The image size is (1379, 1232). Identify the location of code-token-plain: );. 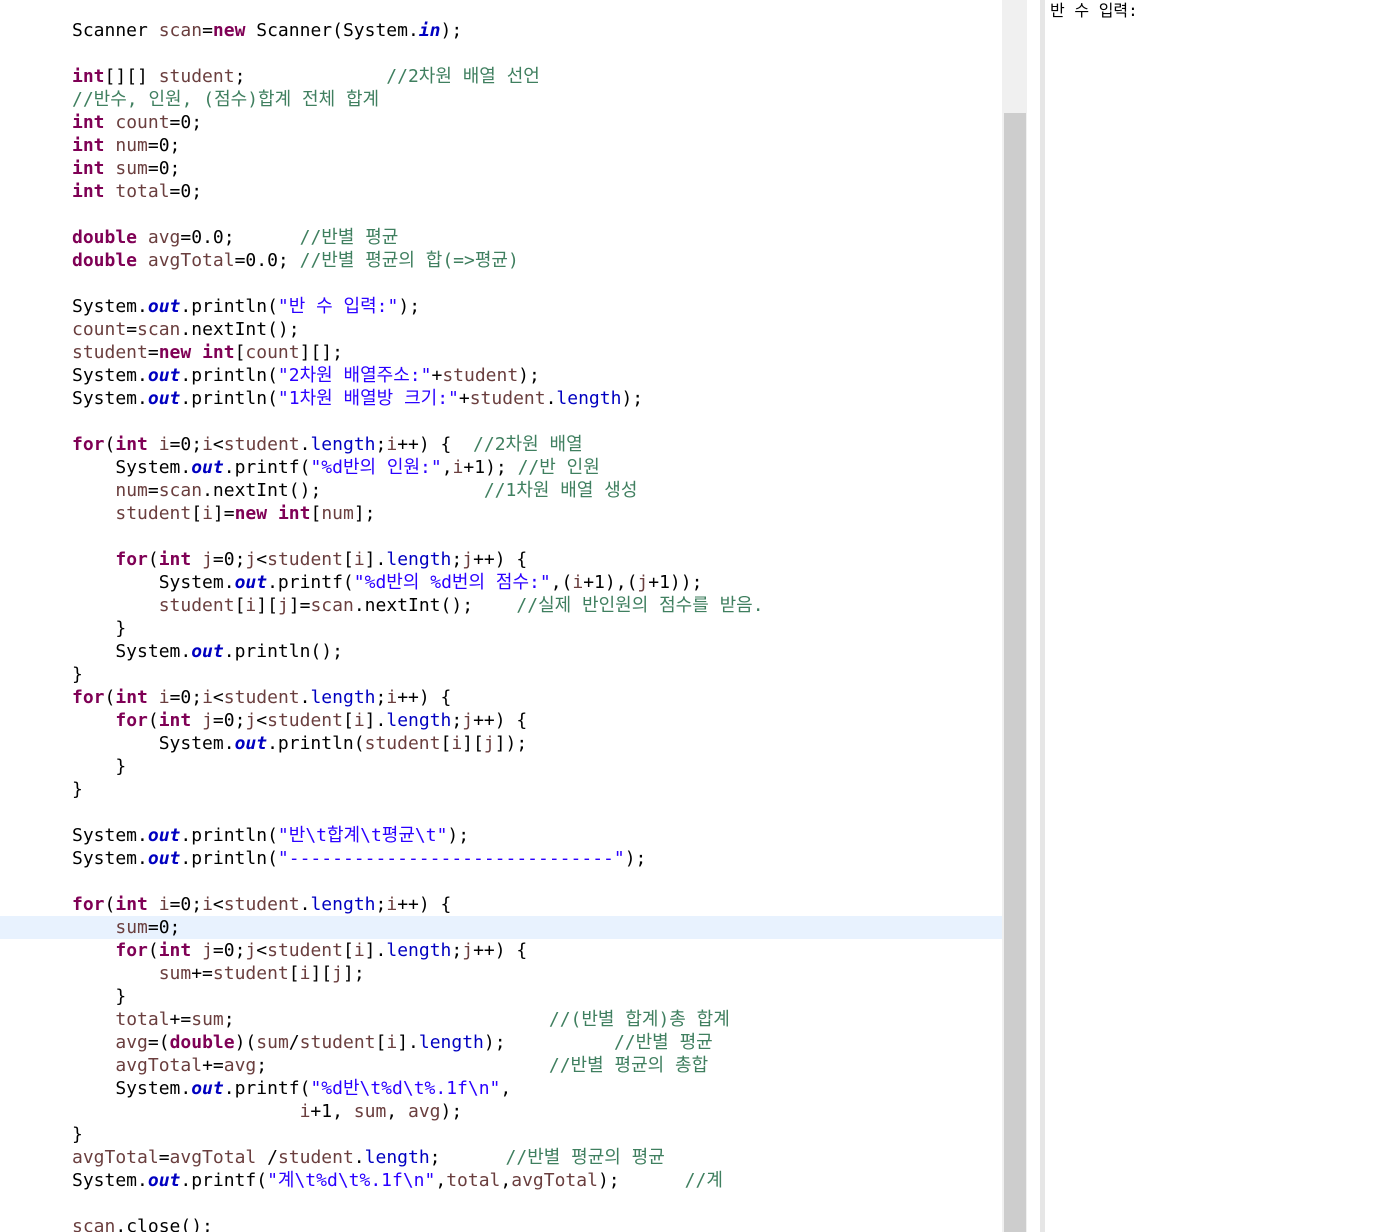
(632, 398).